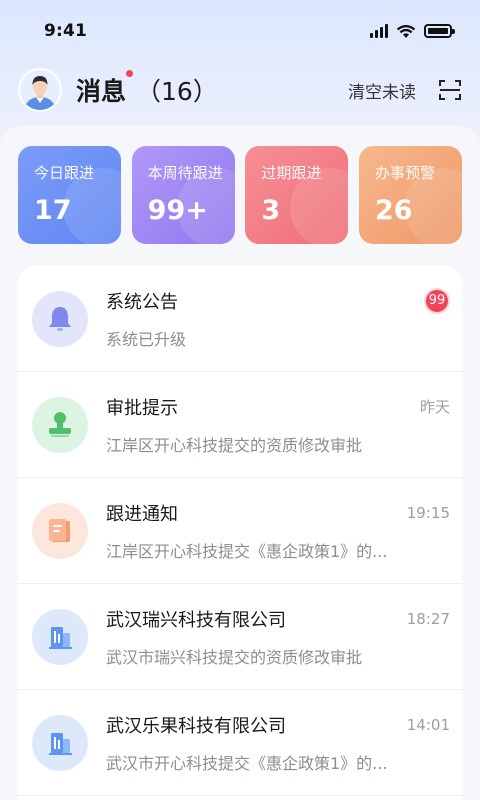 The height and width of the screenshot is (800, 480). Describe the element at coordinates (234, 445) in the screenshot. I see `message-preview: 江岸区开心科技提交的资质修改审批` at that location.